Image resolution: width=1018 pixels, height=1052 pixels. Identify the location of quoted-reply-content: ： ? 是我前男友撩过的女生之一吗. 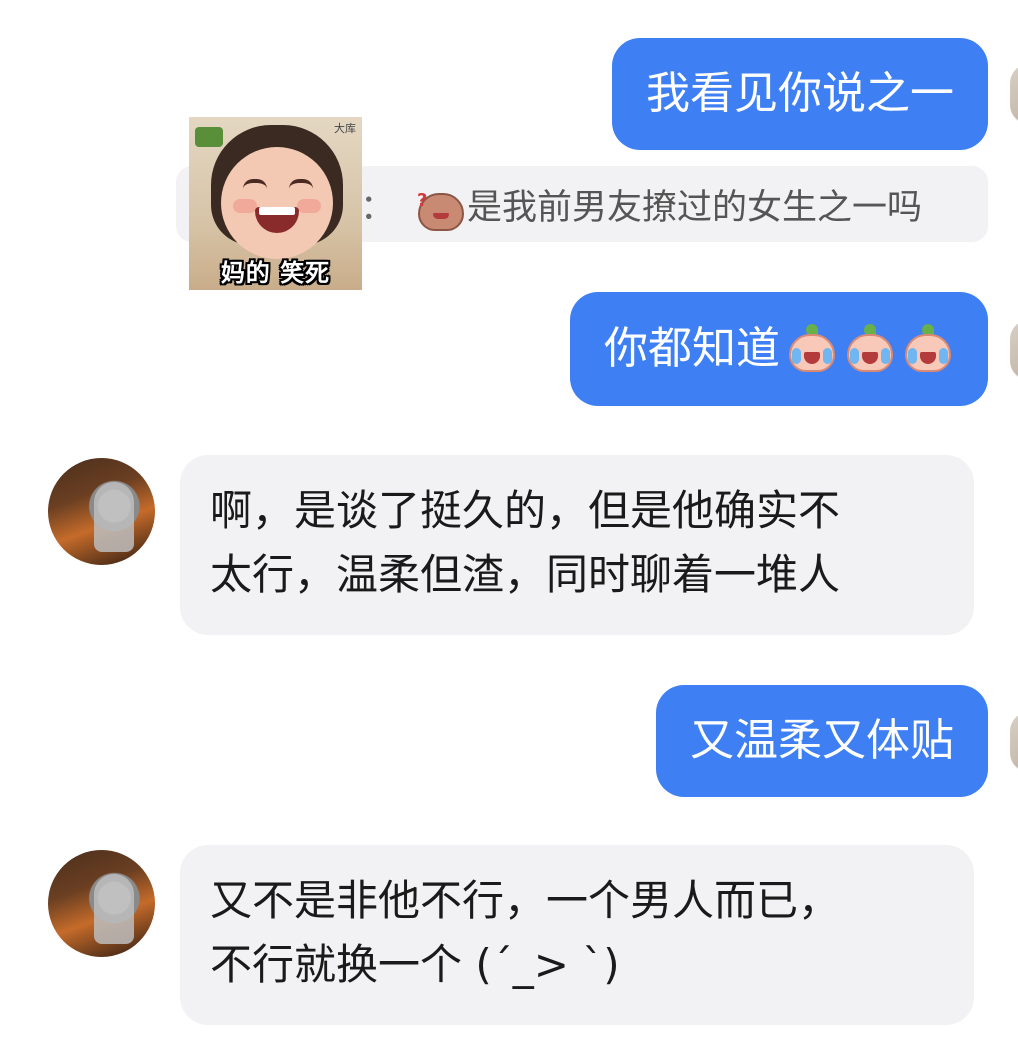
(641, 208).